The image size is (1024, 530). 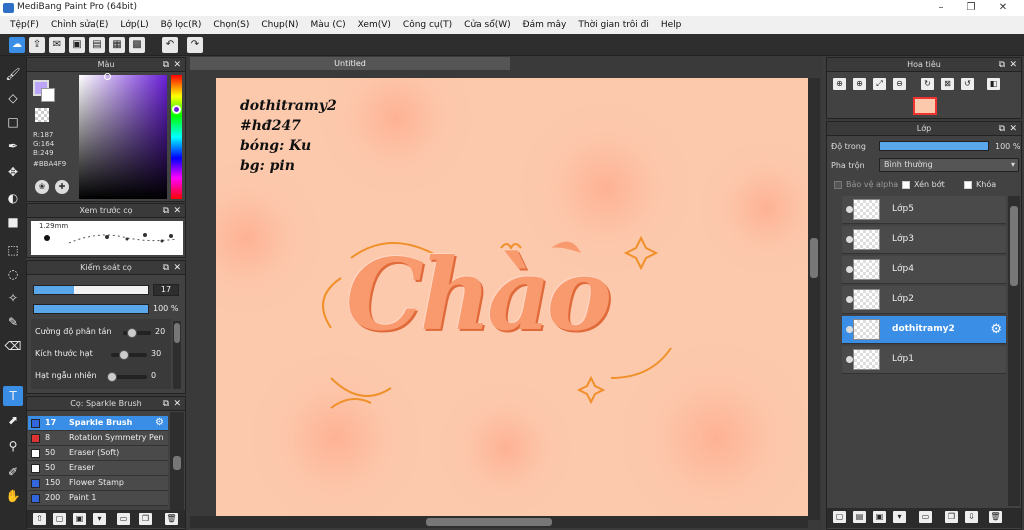 I want to click on layer-list-scroll-thumb, so click(x=1014, y=246).